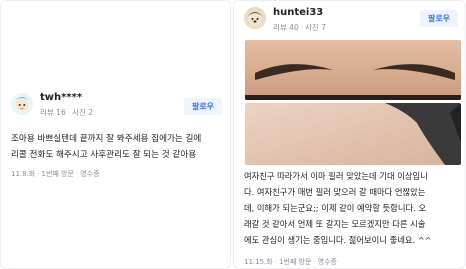 This screenshot has height=269, width=466. Describe the element at coordinates (106, 139) in the screenshot. I see `review-text-line: 조아용 바쁘실텐데 끝까지 잘 봐주세용 집에가는 길에` at that location.